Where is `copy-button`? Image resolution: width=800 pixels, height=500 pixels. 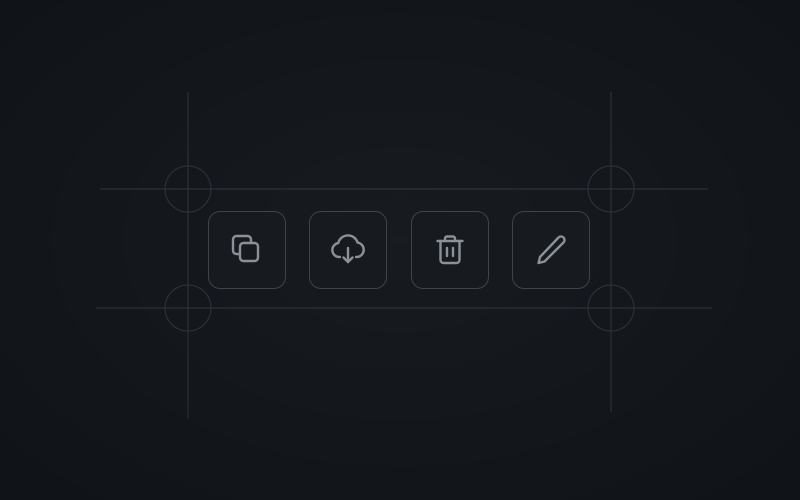
copy-button is located at coordinates (247, 250).